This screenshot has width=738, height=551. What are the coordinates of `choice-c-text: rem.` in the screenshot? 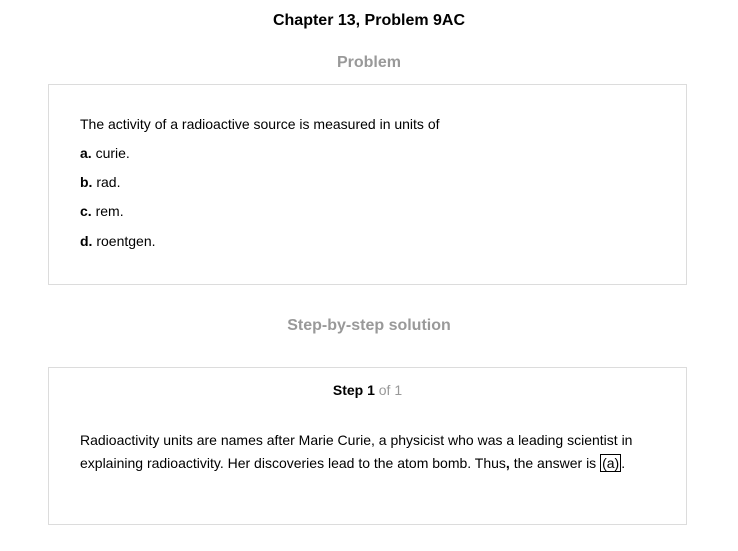 It's located at (109, 211).